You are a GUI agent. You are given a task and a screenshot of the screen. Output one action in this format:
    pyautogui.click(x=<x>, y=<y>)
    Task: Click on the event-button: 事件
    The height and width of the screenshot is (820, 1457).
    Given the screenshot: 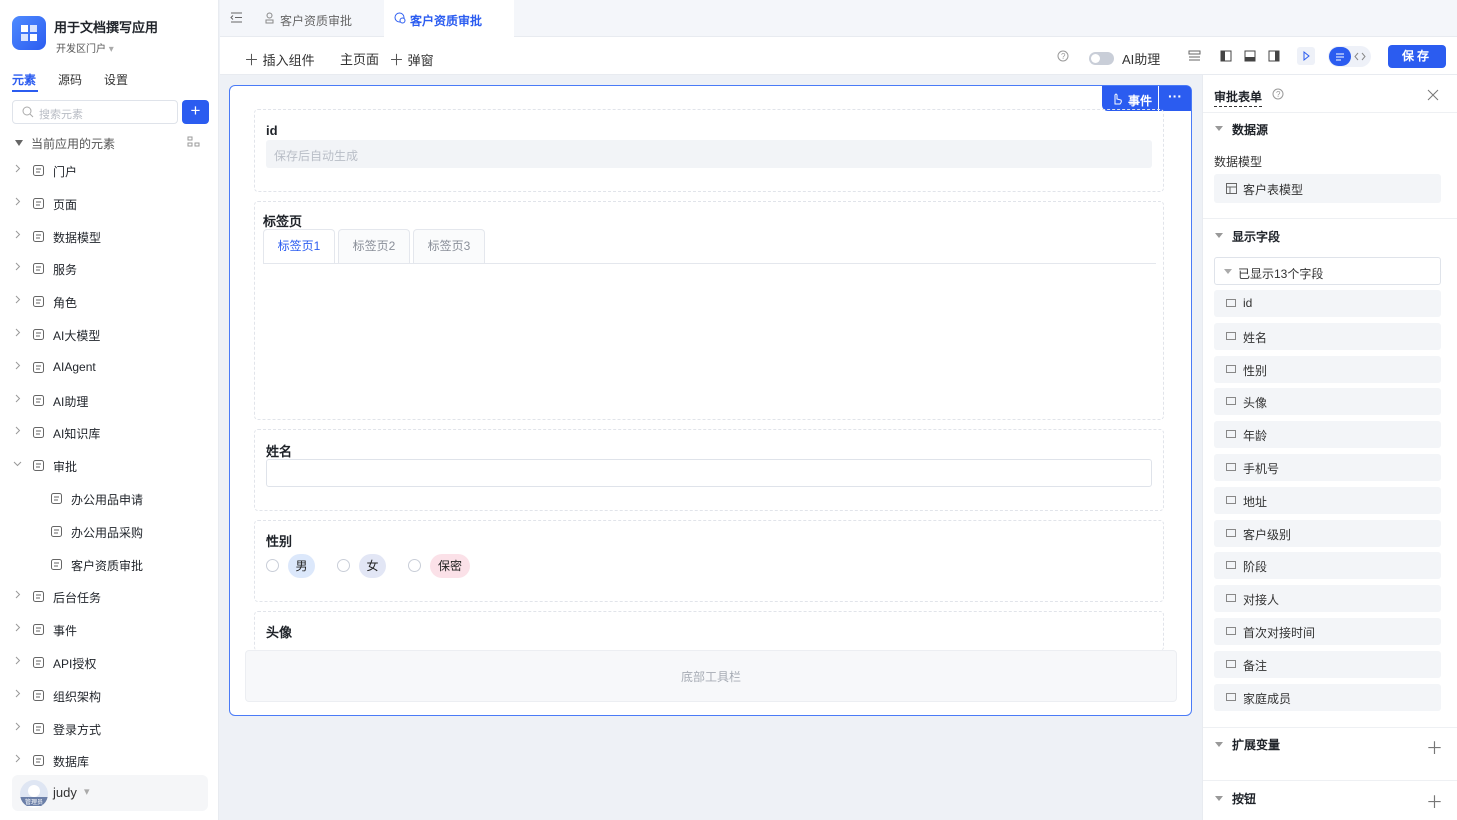 What is the action you would take?
    pyautogui.click(x=1130, y=98)
    